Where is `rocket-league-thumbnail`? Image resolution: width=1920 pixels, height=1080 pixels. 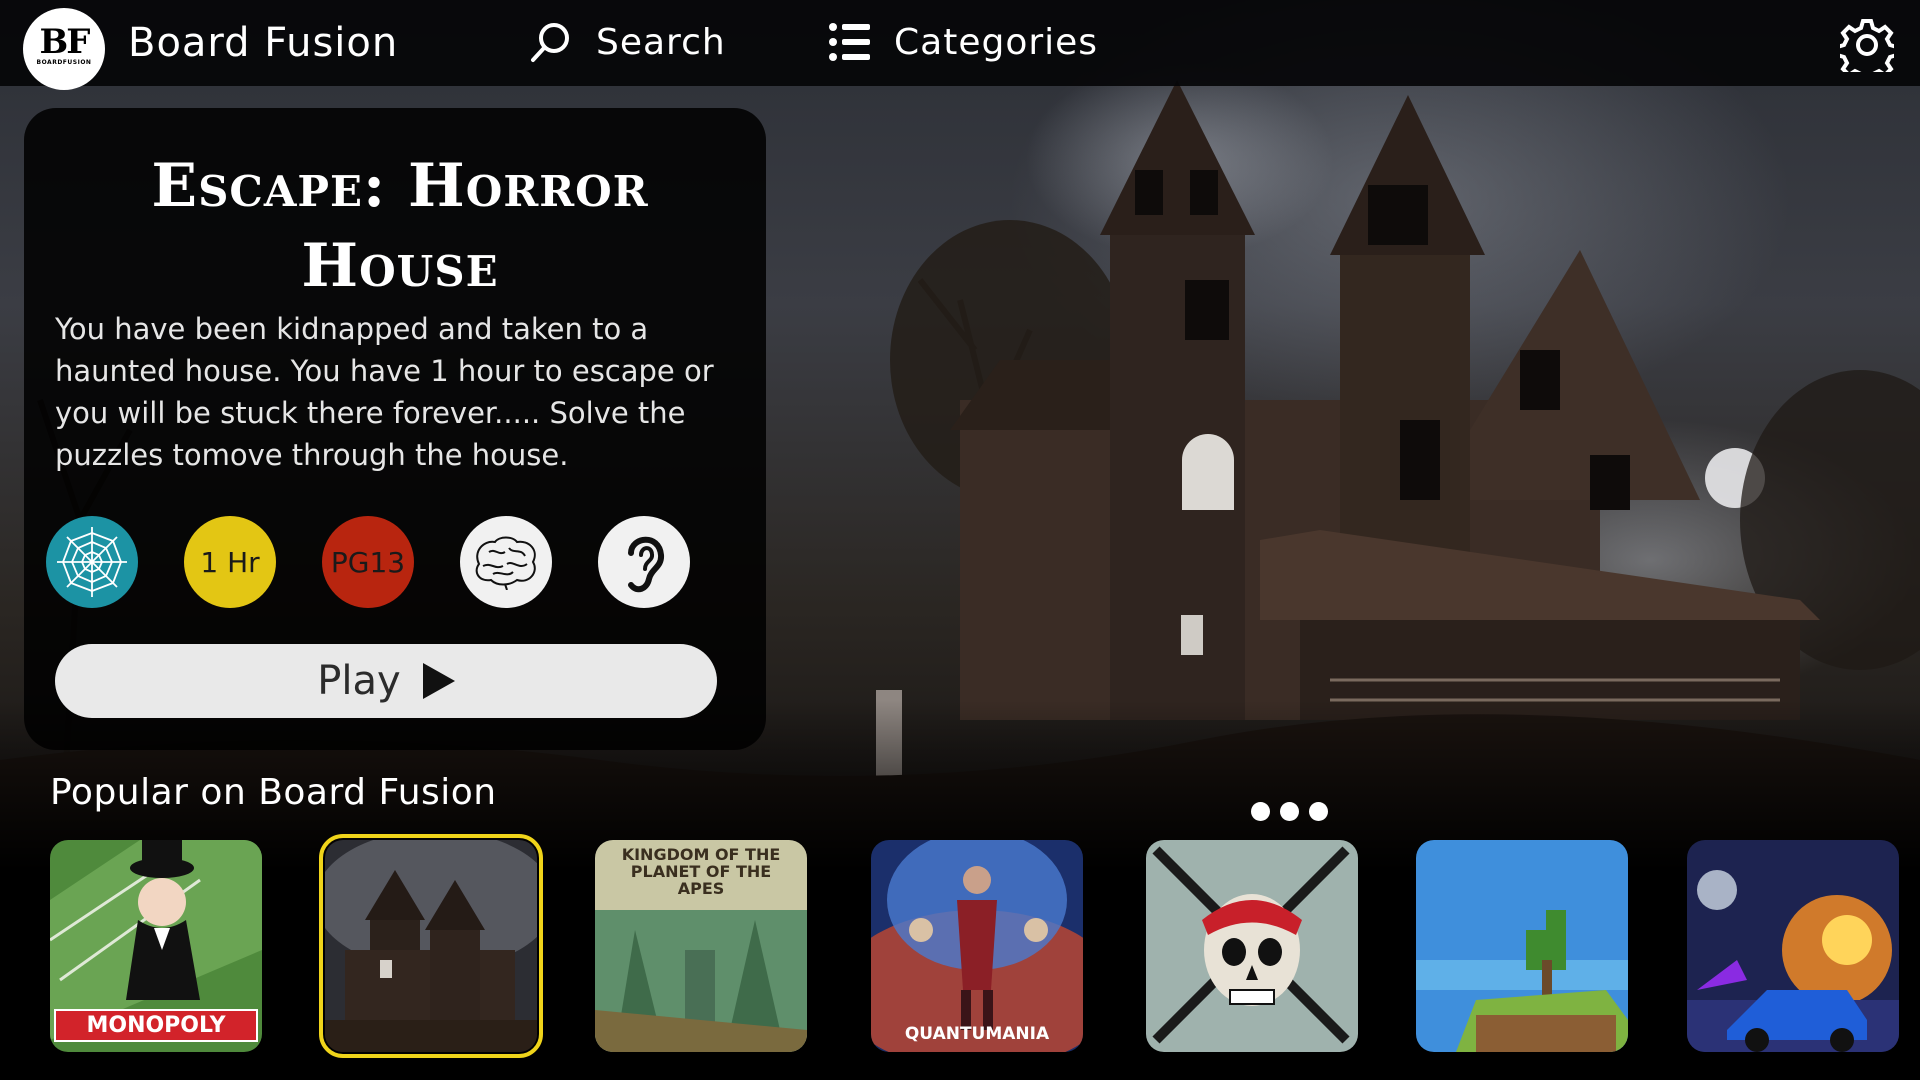
rocket-league-thumbnail is located at coordinates (1793, 946).